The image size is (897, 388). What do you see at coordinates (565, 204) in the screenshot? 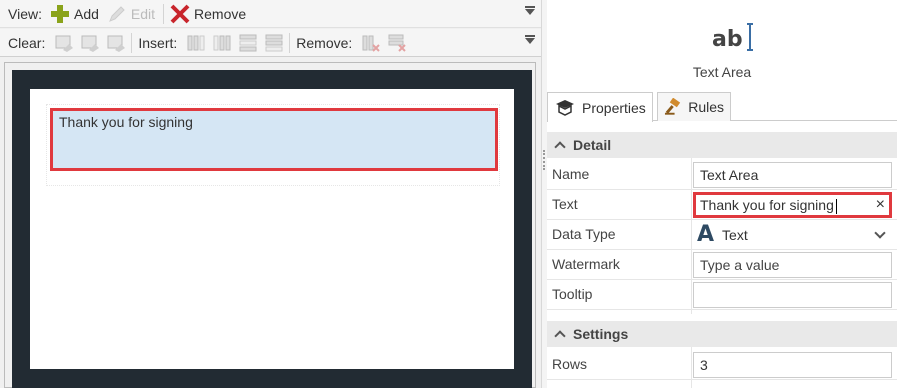
I see `text-label: Text` at bounding box center [565, 204].